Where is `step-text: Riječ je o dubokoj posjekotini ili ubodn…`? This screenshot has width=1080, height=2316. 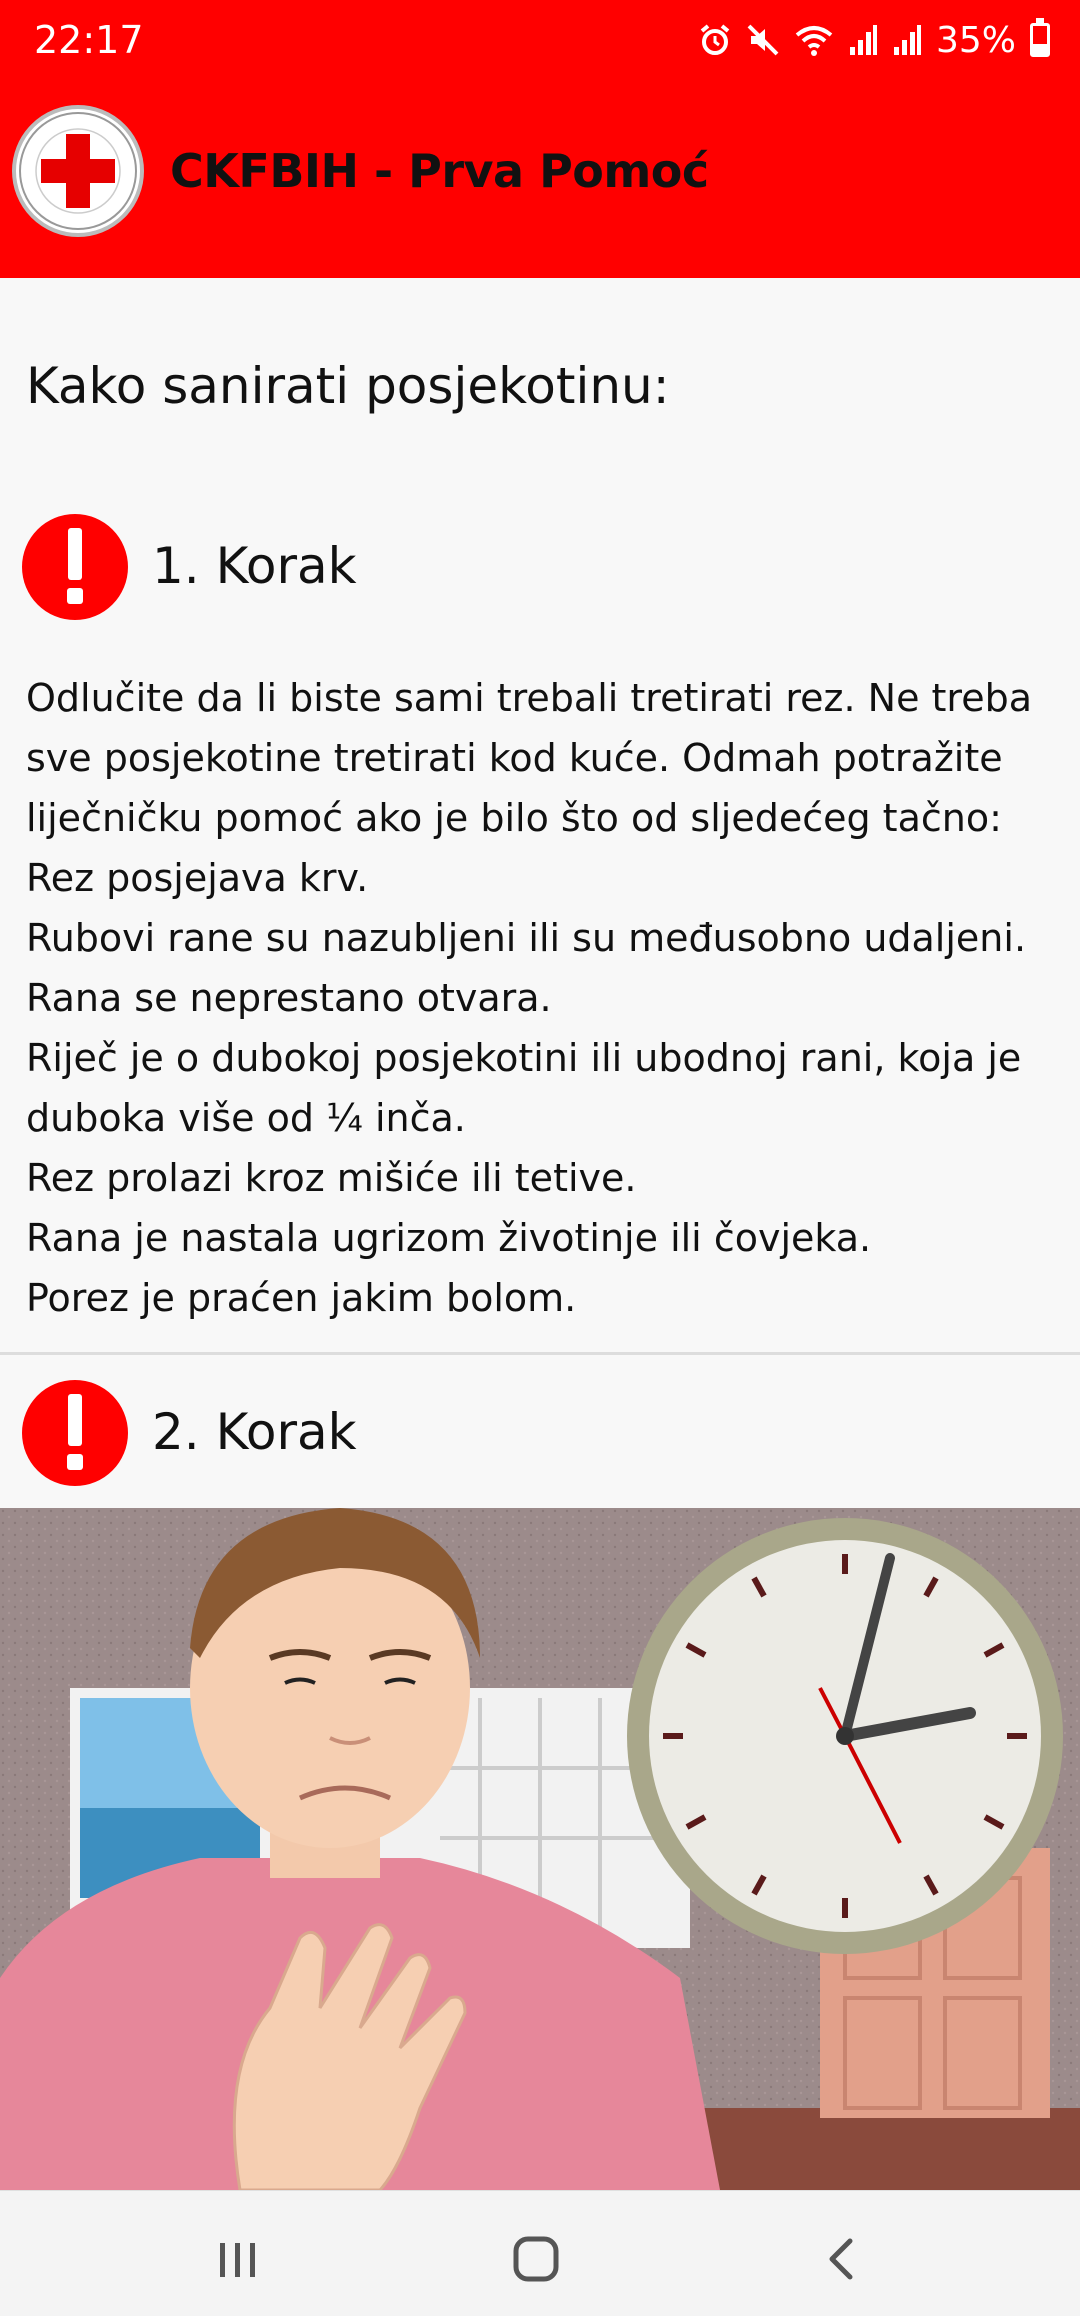
step-text: Riječ je o dubokoj posjekotini ili ubodn… is located at coordinates (524, 1088).